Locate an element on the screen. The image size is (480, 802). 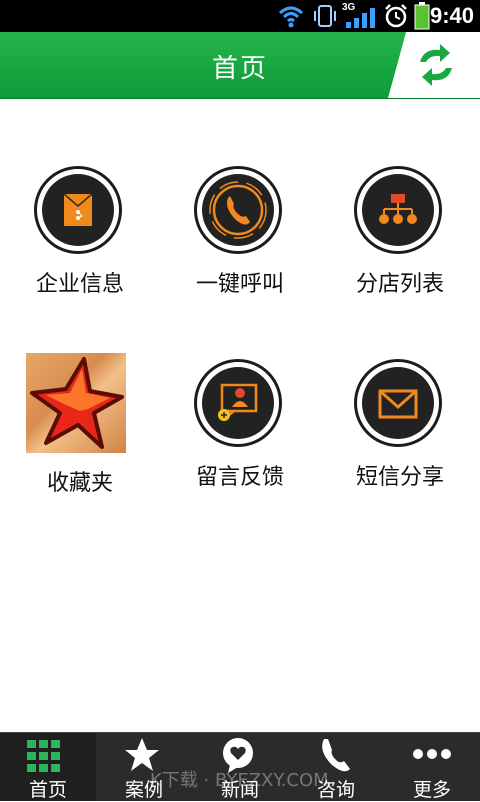
nav-tab-label: 更多 is located at coordinates (431, 790).